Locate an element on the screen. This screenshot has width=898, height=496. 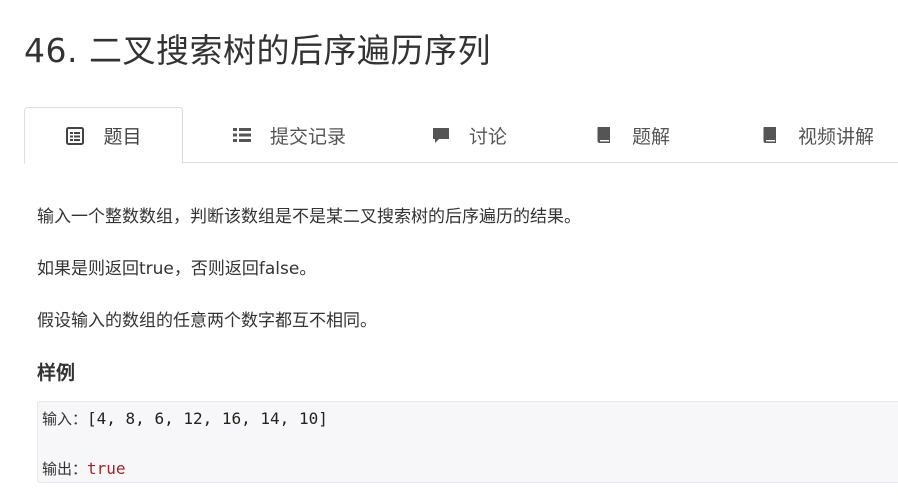
page-title: 46. 二叉搜索树的后序遍历序列 is located at coordinates (257, 50).